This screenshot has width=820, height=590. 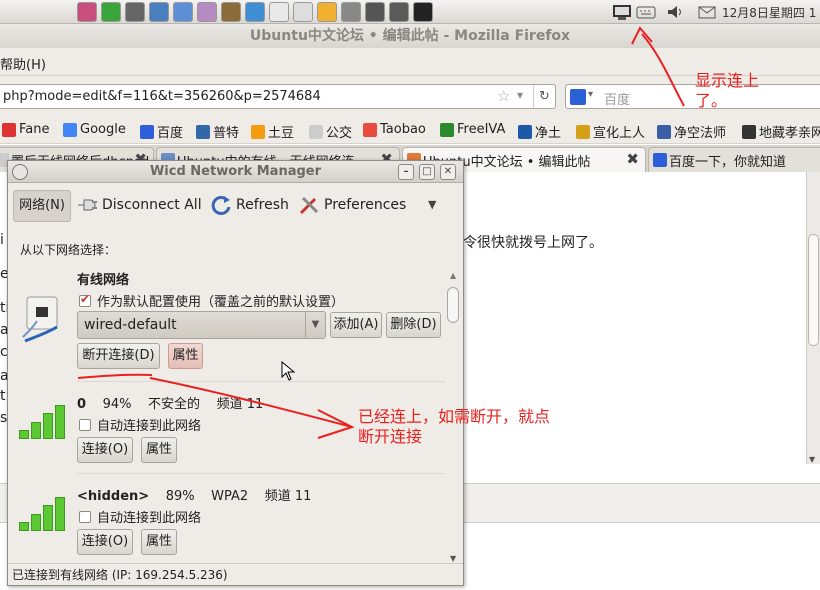 What do you see at coordinates (410, 12) in the screenshot?
I see `top-panel: 12月8日星期四 1` at bounding box center [410, 12].